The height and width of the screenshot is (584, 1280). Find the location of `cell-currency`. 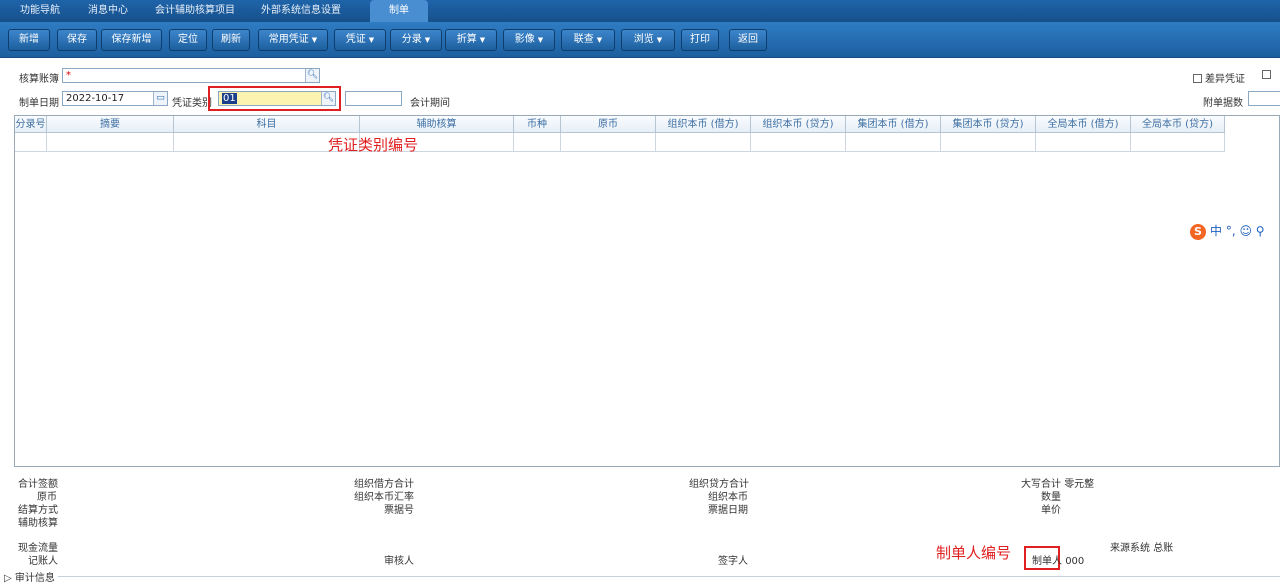

cell-currency is located at coordinates (537, 142).